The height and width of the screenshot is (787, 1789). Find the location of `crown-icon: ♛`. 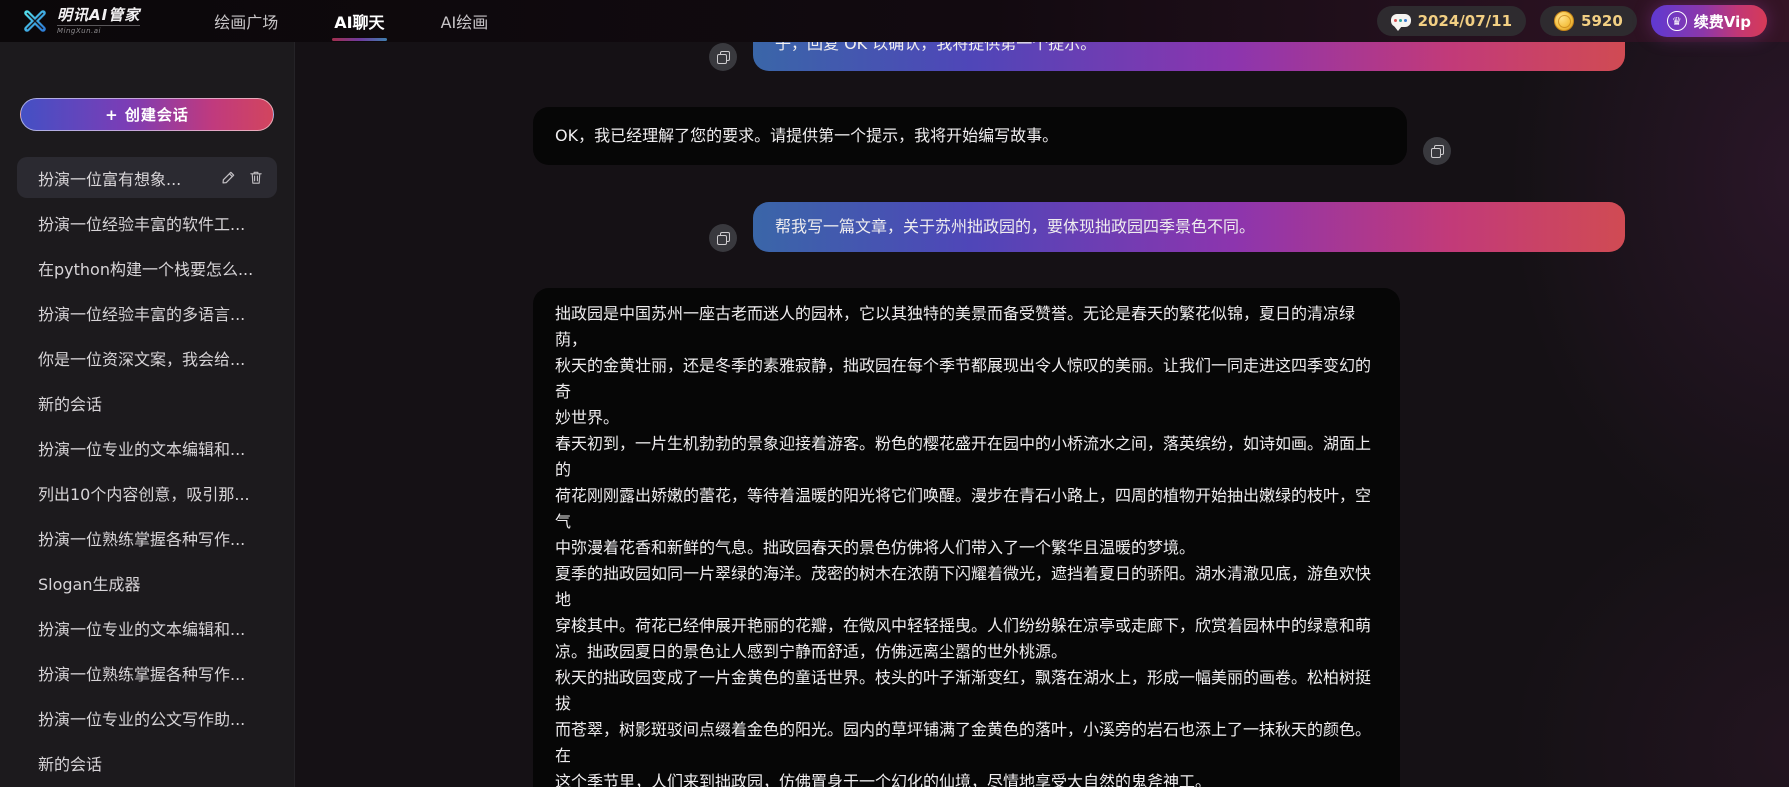

crown-icon: ♛ is located at coordinates (1676, 21).